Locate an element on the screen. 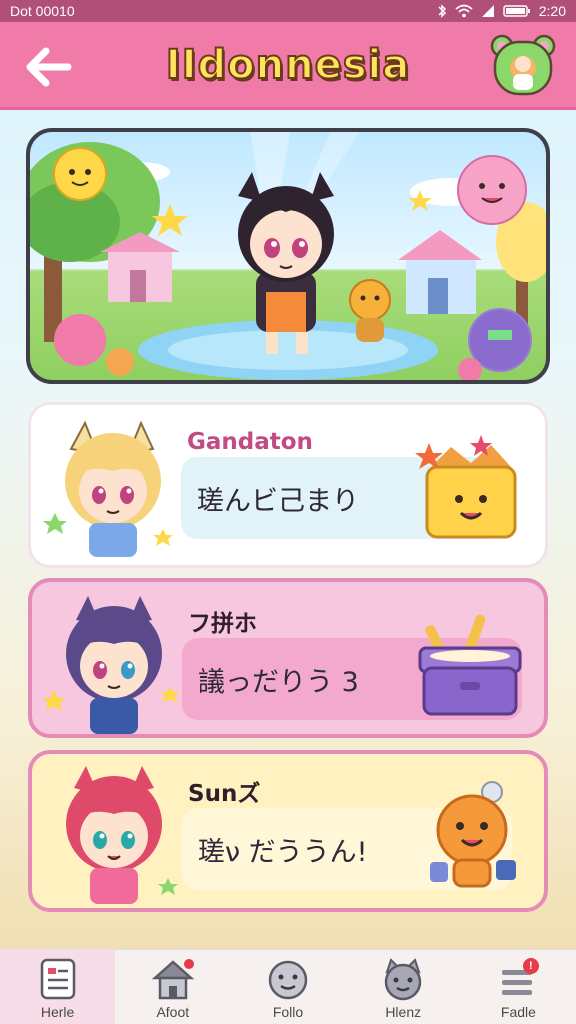 The width and height of the screenshot is (576, 1024). nav-item-fadle: ! Fadle is located at coordinates (518, 987).